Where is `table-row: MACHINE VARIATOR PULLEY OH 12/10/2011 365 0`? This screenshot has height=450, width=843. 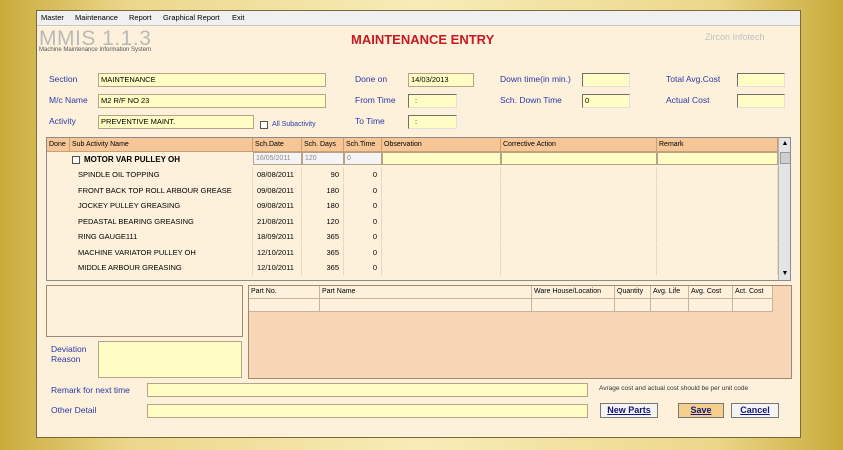 table-row: MACHINE VARIATOR PULLEY OH 12/10/2011 365 0 is located at coordinates (412, 252).